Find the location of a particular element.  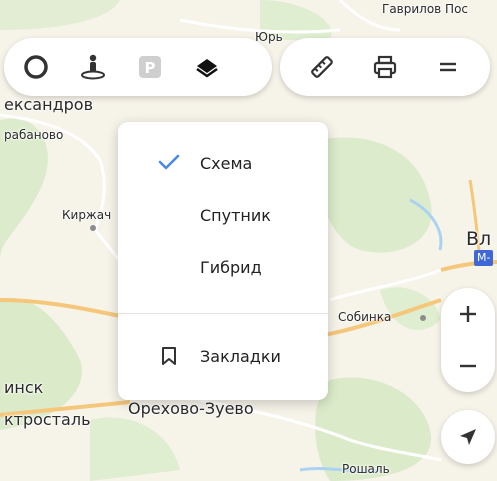

layer-option-hybrid: Гибрид is located at coordinates (223, 267).